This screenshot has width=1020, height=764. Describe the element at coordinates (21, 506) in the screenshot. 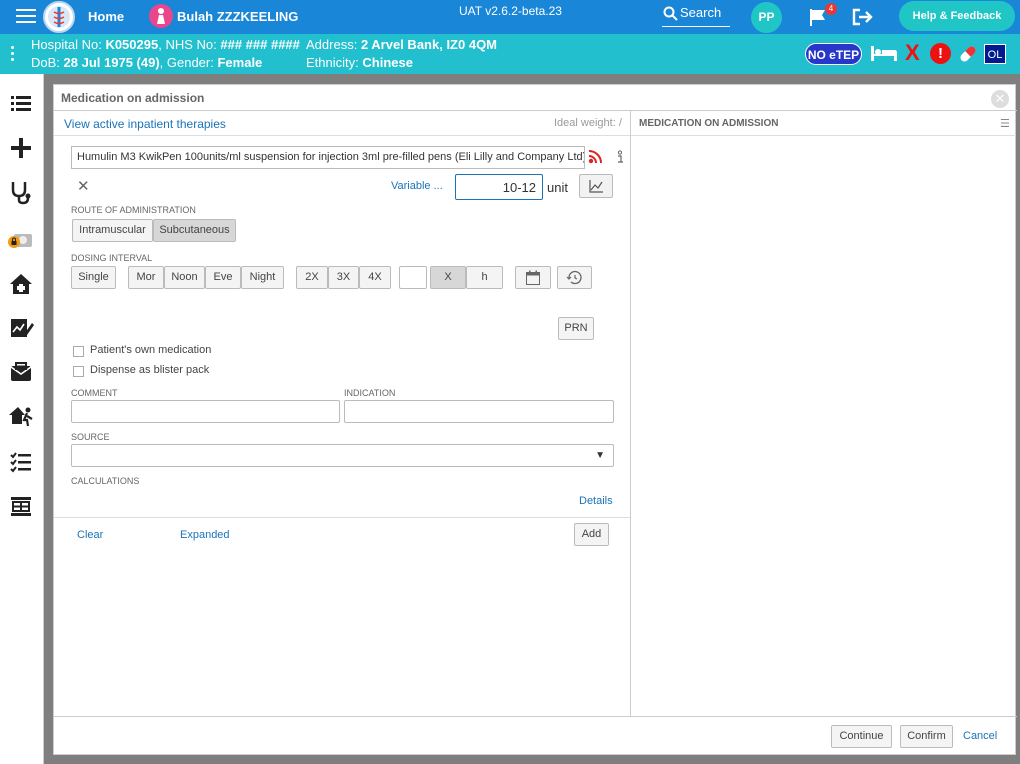

I see `calendar-grid-icon` at that location.